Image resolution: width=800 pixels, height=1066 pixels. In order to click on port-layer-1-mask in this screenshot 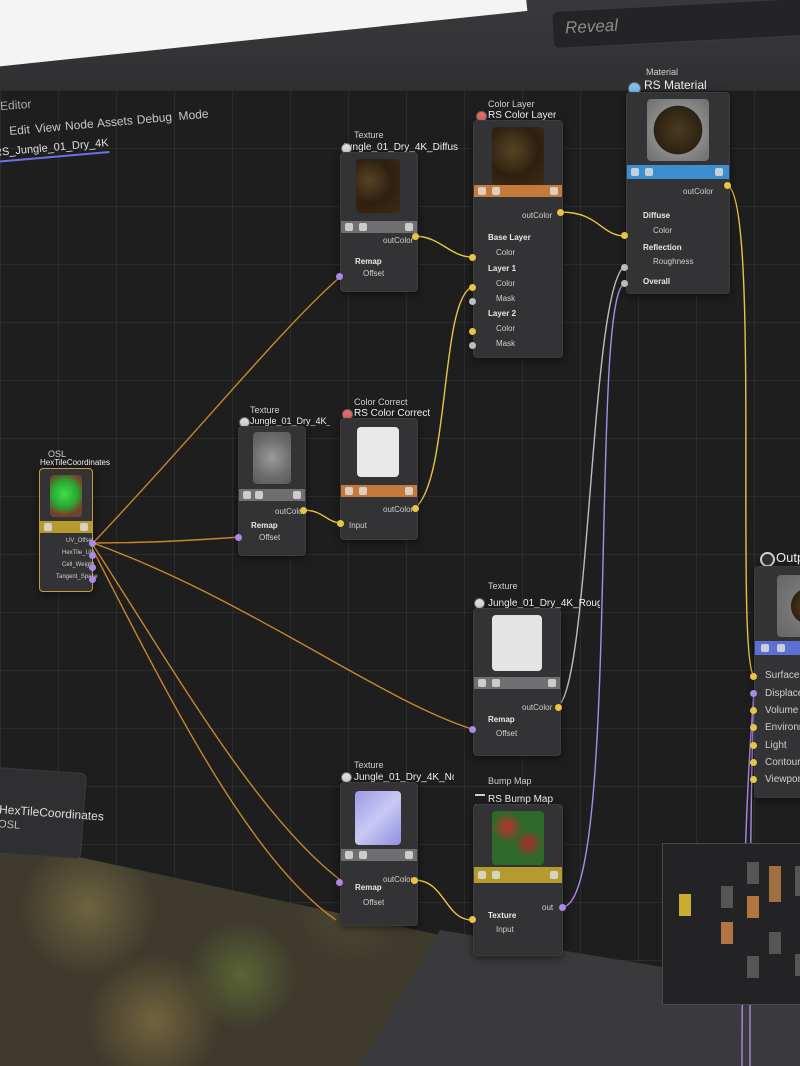, I will do `click(472, 301)`.